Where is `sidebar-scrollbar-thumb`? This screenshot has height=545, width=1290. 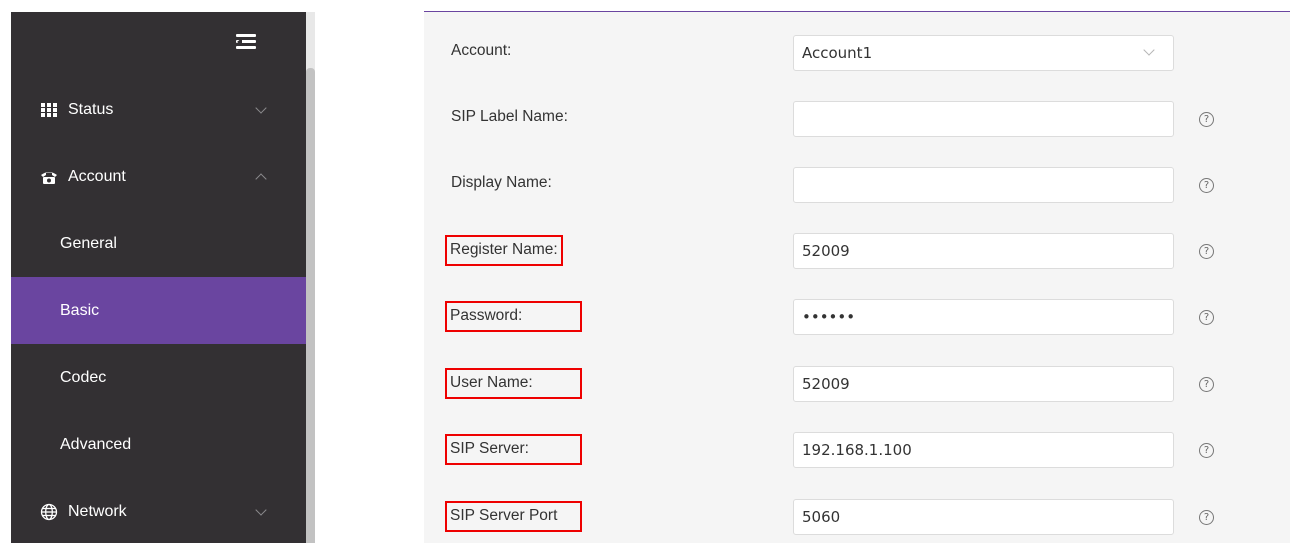
sidebar-scrollbar-thumb is located at coordinates (310, 305).